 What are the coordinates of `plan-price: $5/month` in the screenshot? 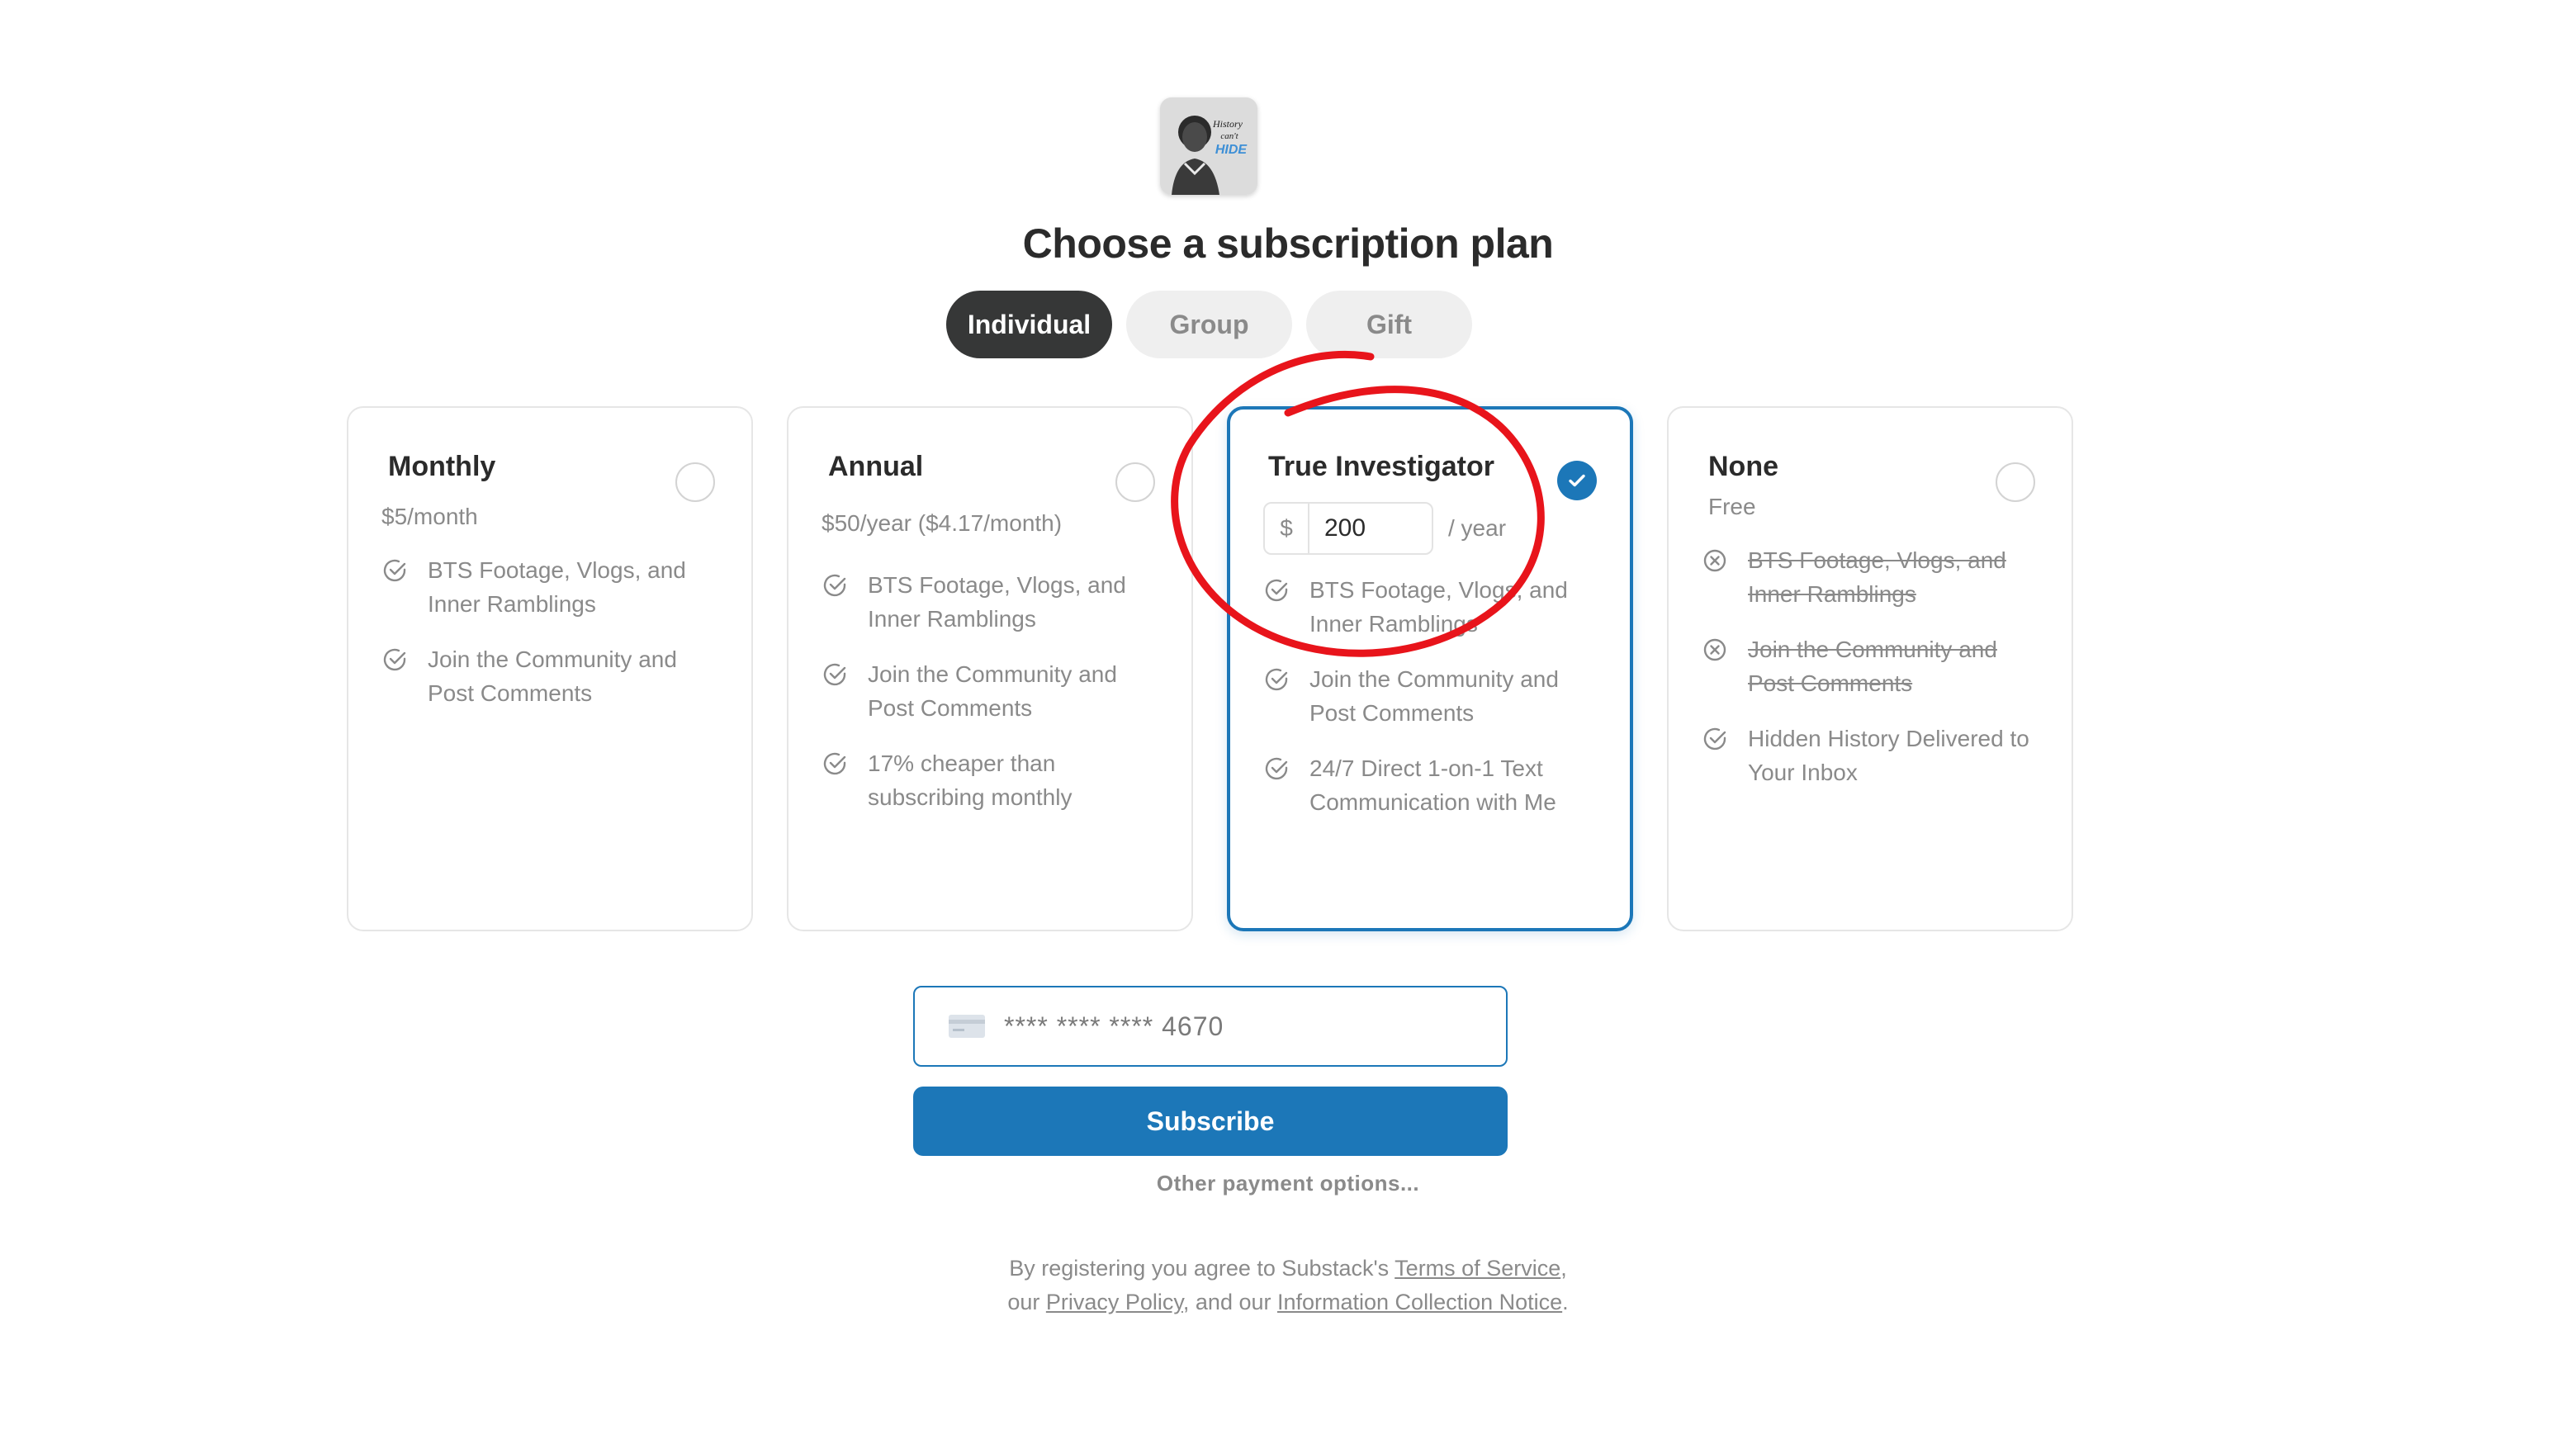 It's located at (429, 516).